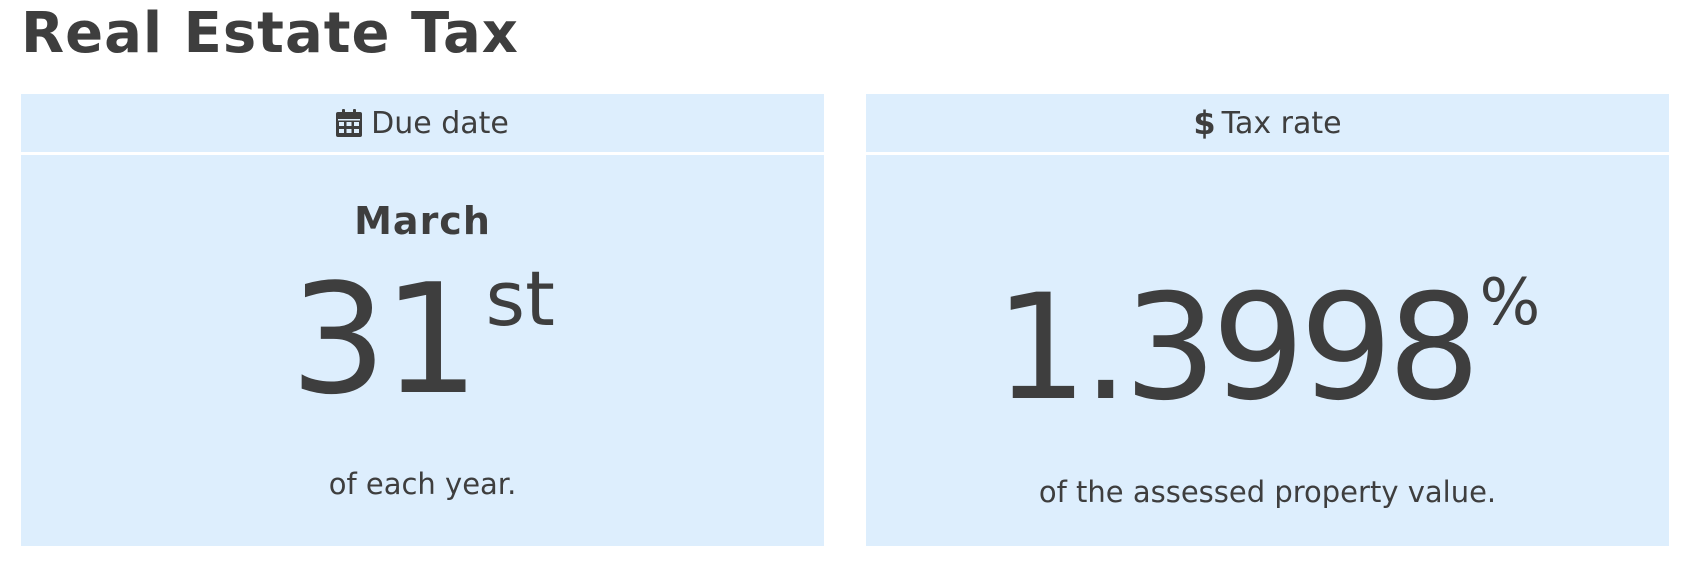  I want to click on tax-rate-percent-sign: %, so click(1510, 303).